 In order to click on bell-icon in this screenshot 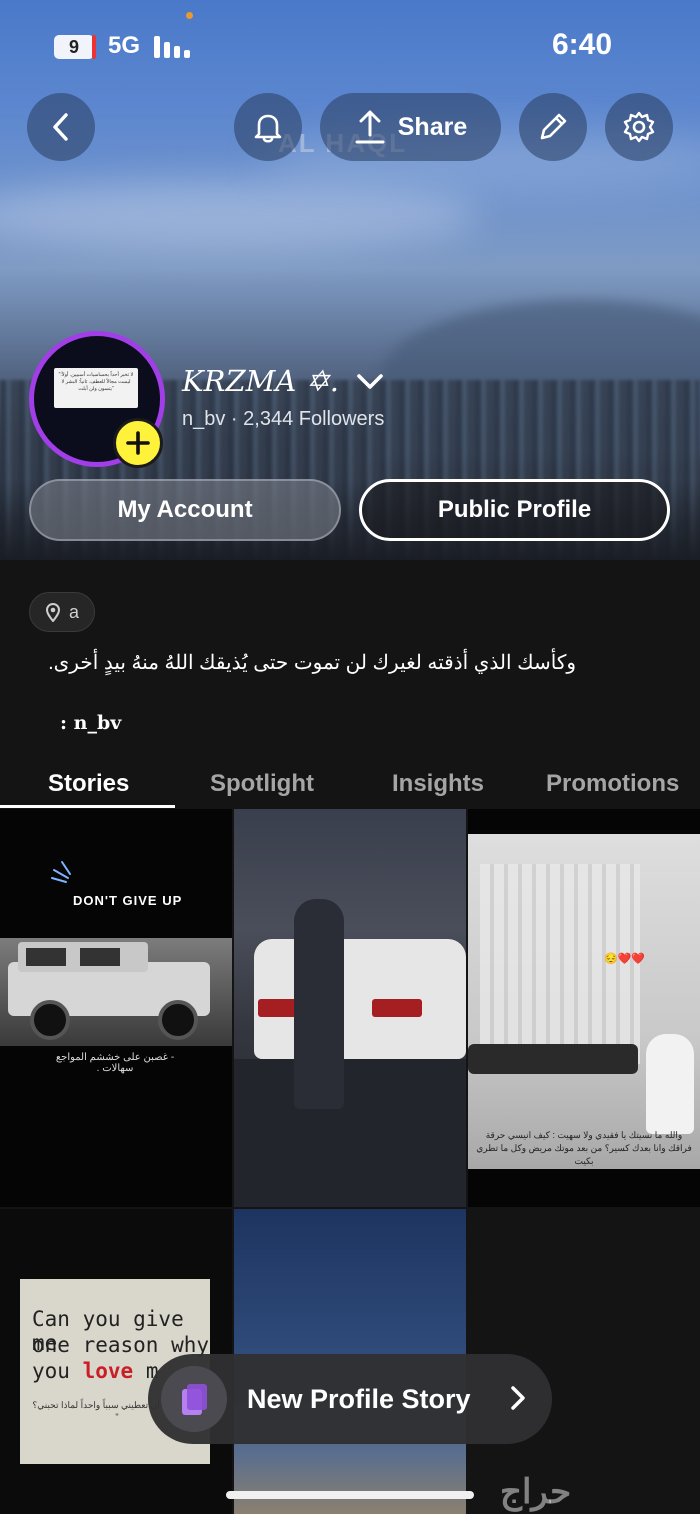, I will do `click(268, 128)`.